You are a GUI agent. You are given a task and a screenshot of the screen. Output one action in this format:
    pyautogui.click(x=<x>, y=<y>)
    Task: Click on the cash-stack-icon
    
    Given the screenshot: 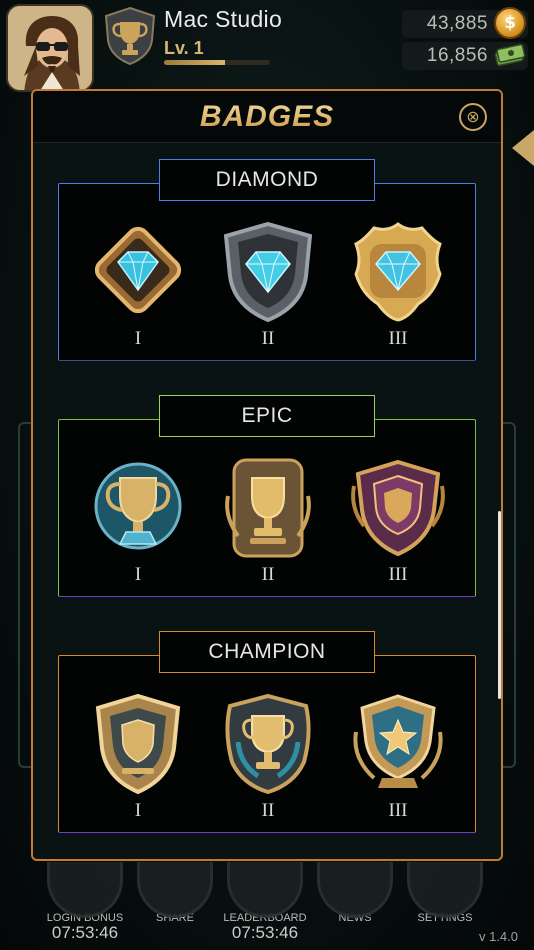 What is the action you would take?
    pyautogui.click(x=510, y=54)
    